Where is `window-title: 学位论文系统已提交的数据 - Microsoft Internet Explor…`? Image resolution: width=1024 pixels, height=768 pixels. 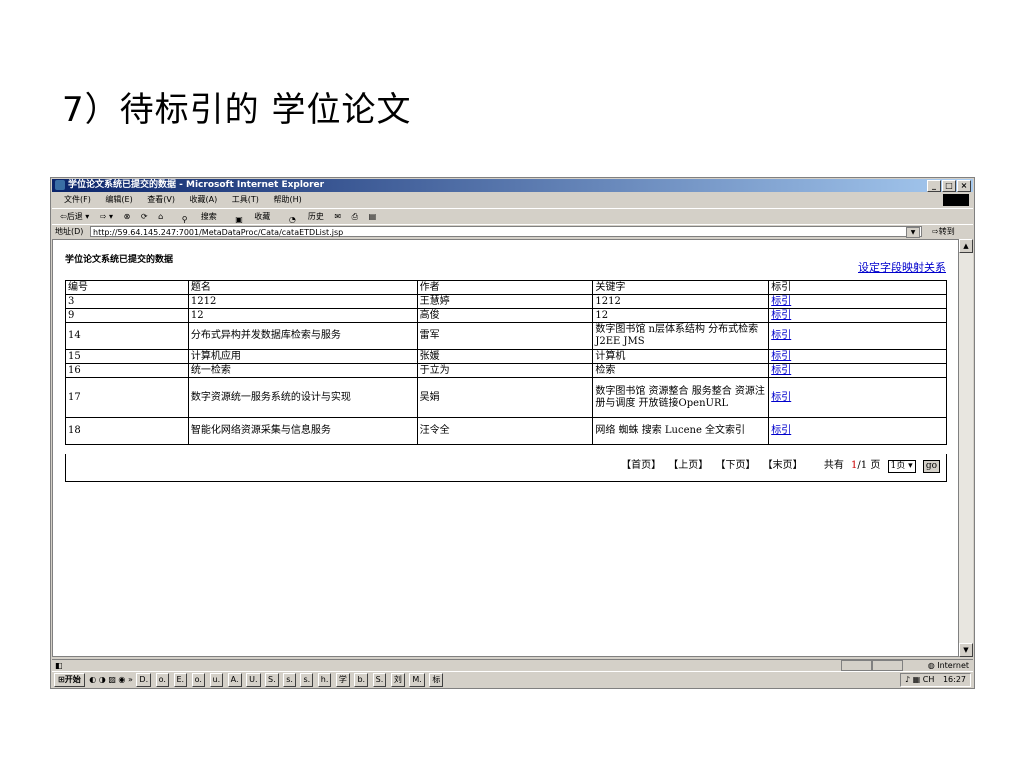 window-title: 学位论文系统已提交的数据 - Microsoft Internet Explor… is located at coordinates (196, 185).